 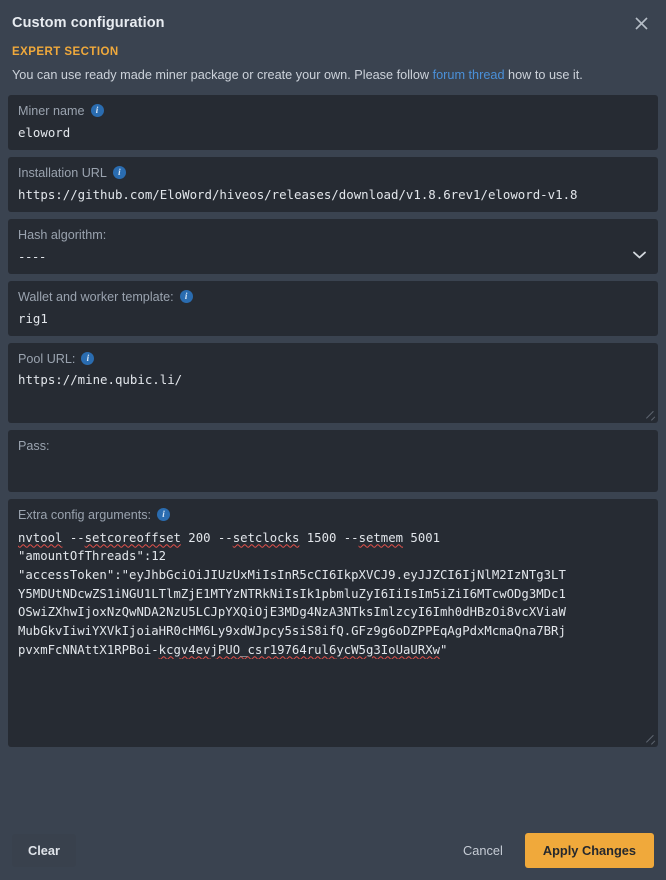 What do you see at coordinates (62, 172) in the screenshot?
I see `field-label-text: Installation URL` at bounding box center [62, 172].